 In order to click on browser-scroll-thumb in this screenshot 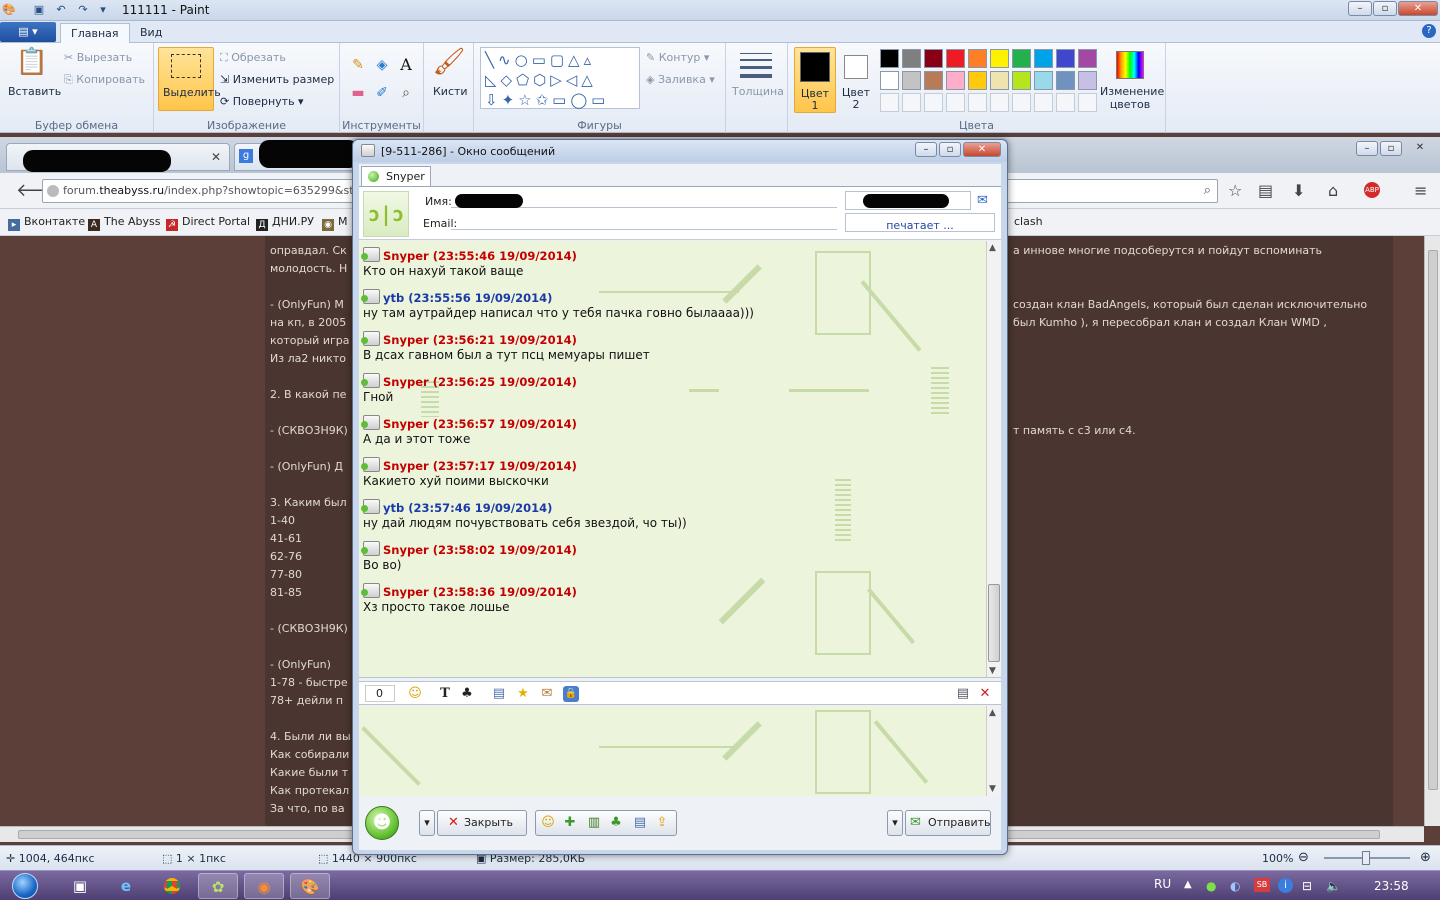, I will do `click(1433, 520)`.